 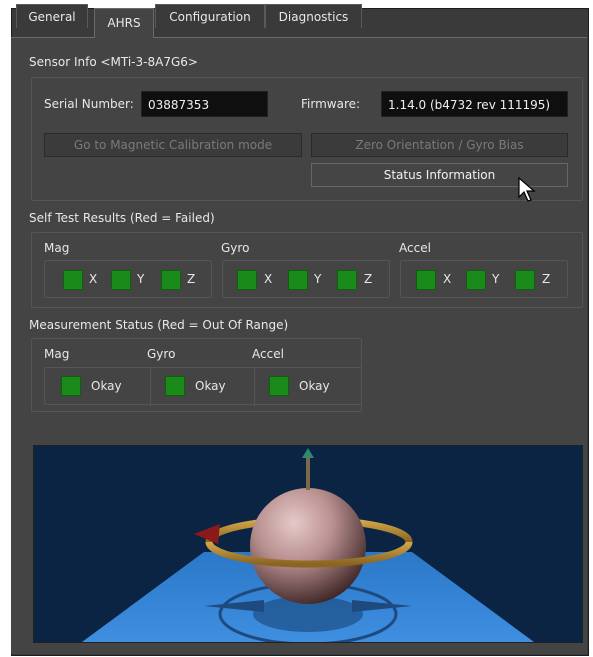 I want to click on gyro-status-text: Okay, so click(x=210, y=386).